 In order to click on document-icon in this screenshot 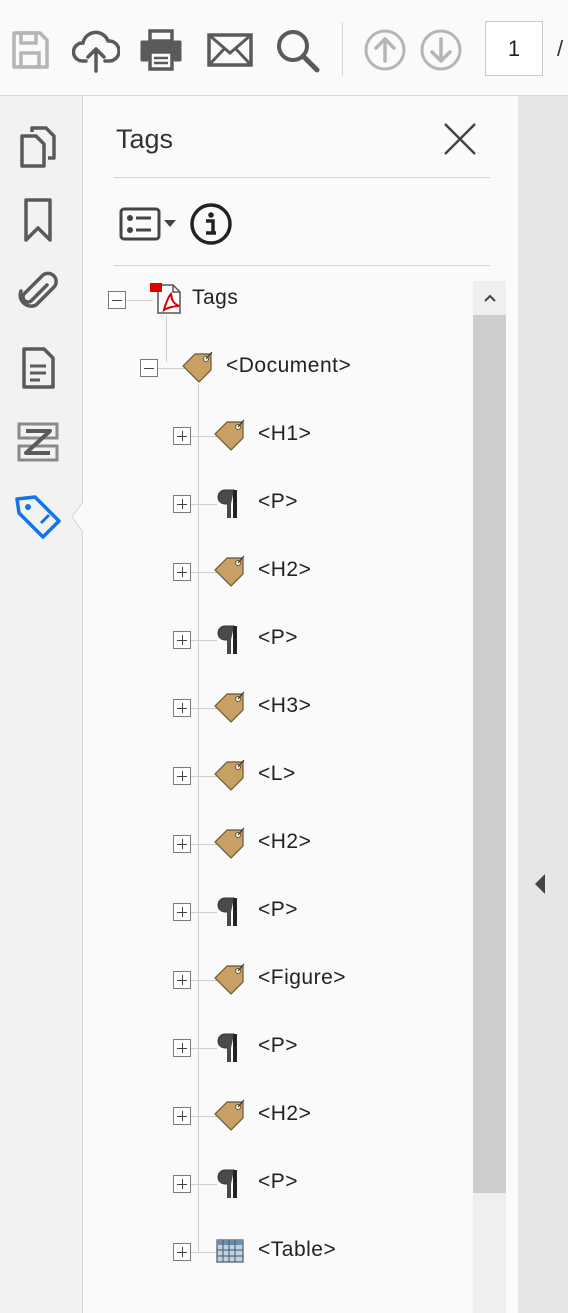, I will do `click(38, 368)`.